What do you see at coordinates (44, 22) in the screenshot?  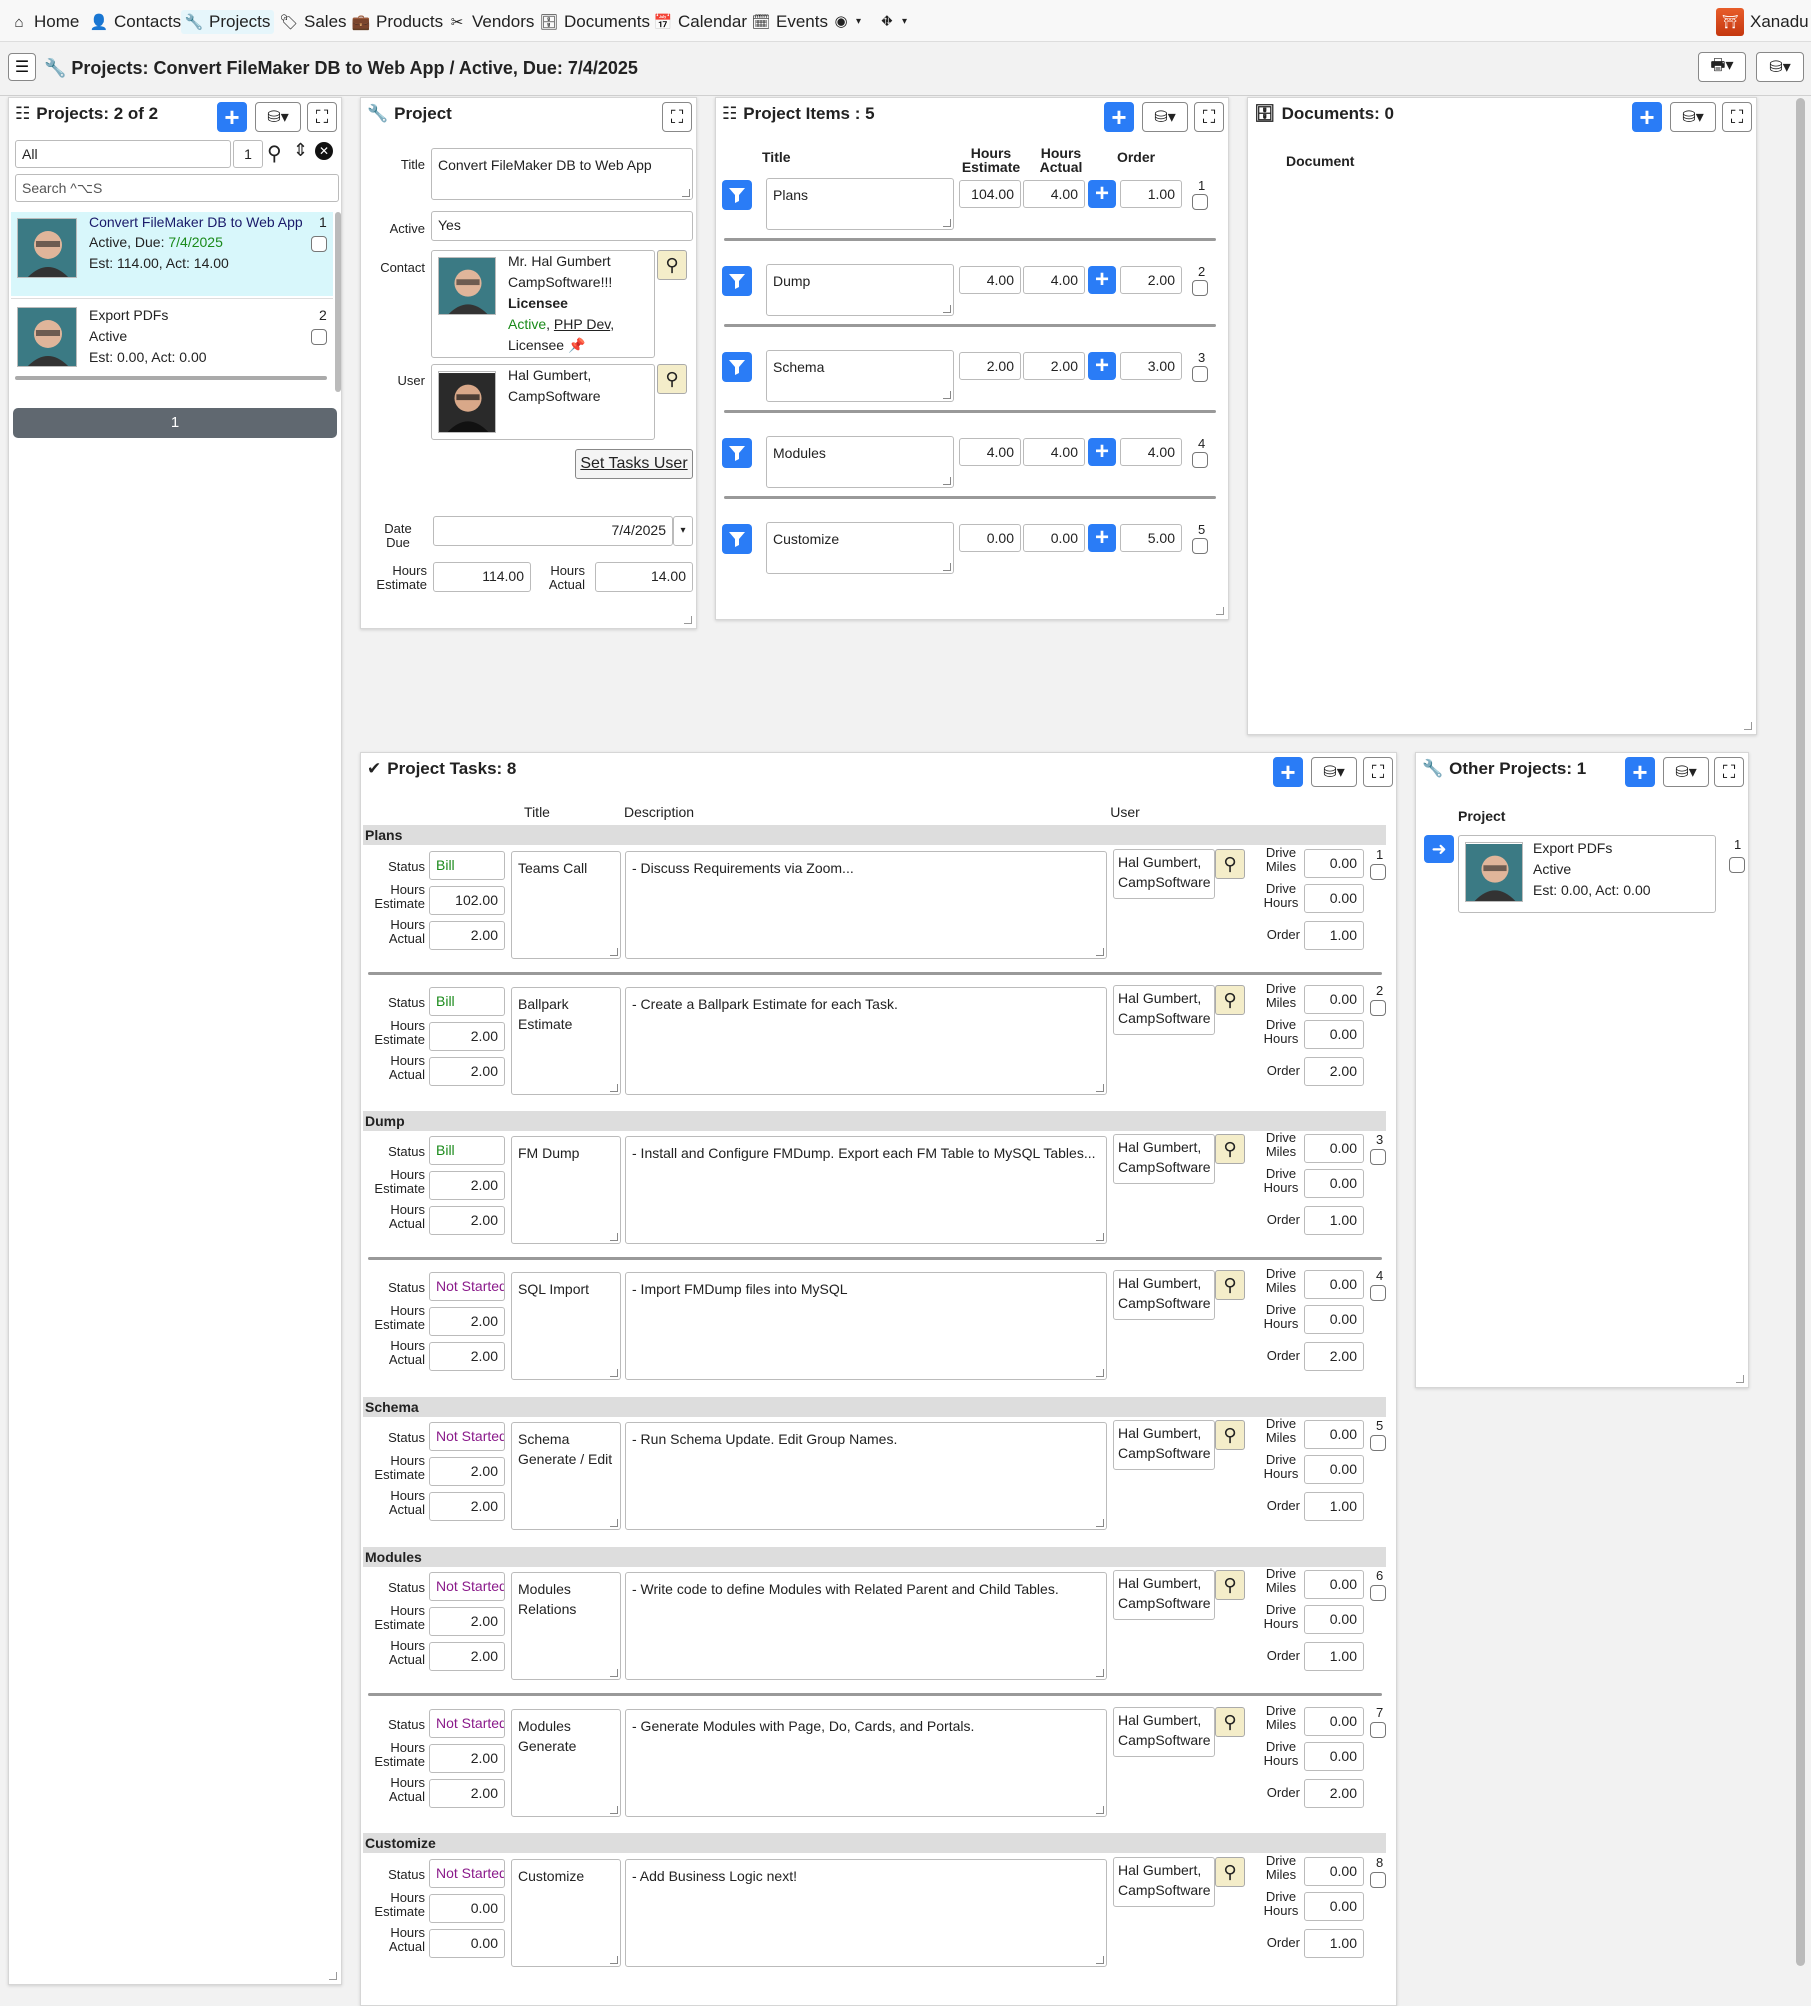 I see `nav-home: ⌂ Home` at bounding box center [44, 22].